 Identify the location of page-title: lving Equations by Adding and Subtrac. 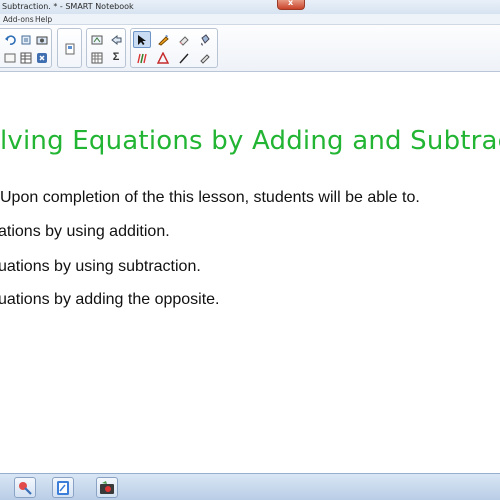
(250, 141).